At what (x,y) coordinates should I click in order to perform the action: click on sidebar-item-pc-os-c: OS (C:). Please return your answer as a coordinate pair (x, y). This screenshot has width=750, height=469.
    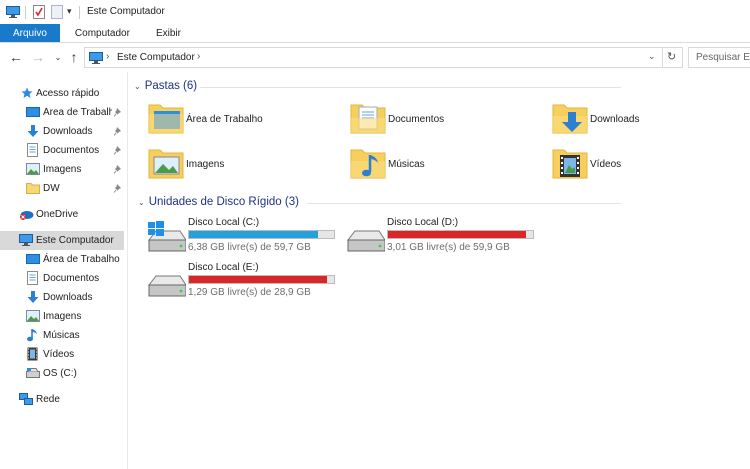
    Looking at the image, I should click on (63, 373).